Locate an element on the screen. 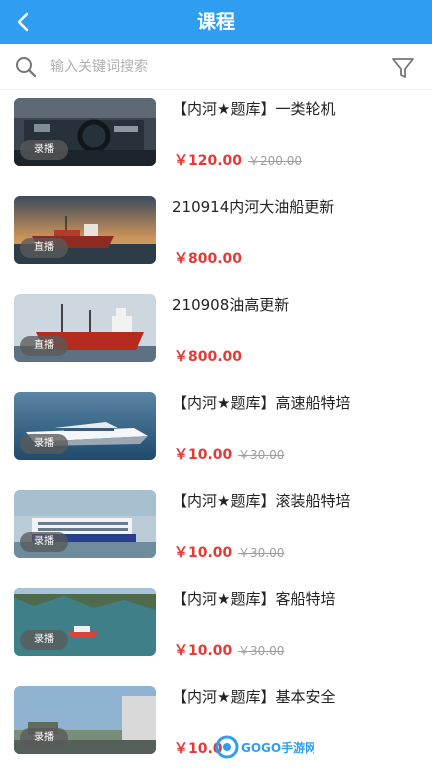 The width and height of the screenshot is (432, 768). filter-icon is located at coordinates (403, 68).